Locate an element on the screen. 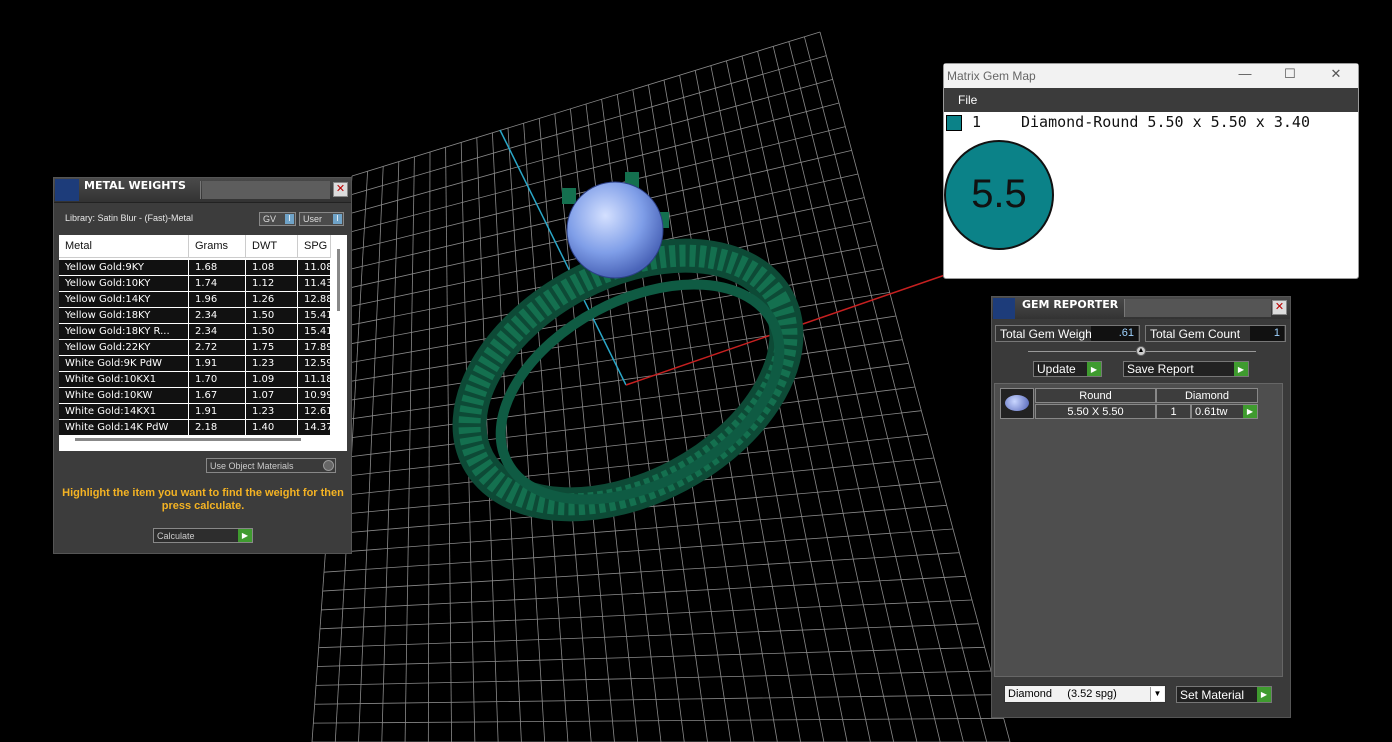 The height and width of the screenshot is (742, 1392). table-row: White Gold:14KX1 1.91 1.23 12.61 is located at coordinates (195, 412).